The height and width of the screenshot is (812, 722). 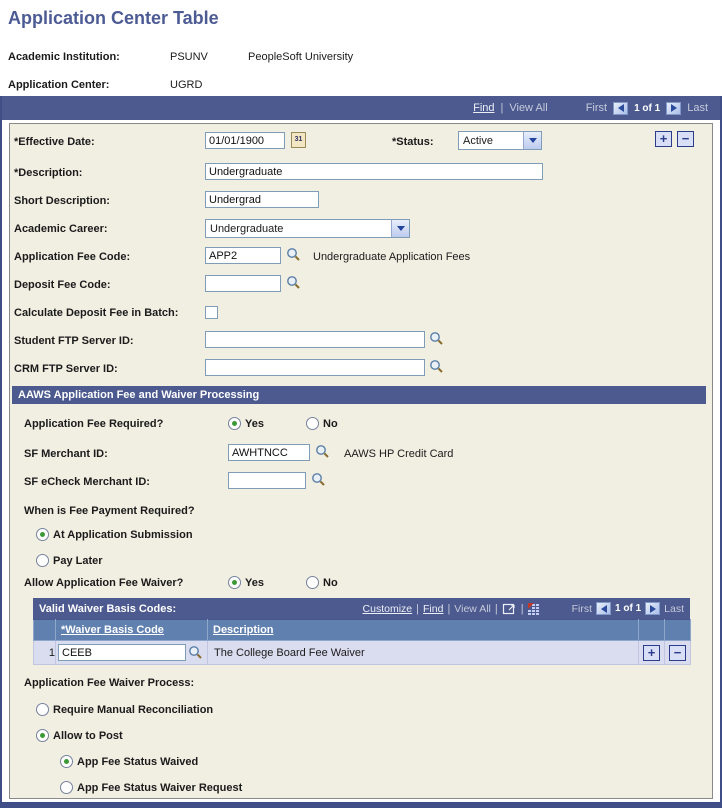 I want to click on waiver-basis-code-input, so click(x=122, y=652).